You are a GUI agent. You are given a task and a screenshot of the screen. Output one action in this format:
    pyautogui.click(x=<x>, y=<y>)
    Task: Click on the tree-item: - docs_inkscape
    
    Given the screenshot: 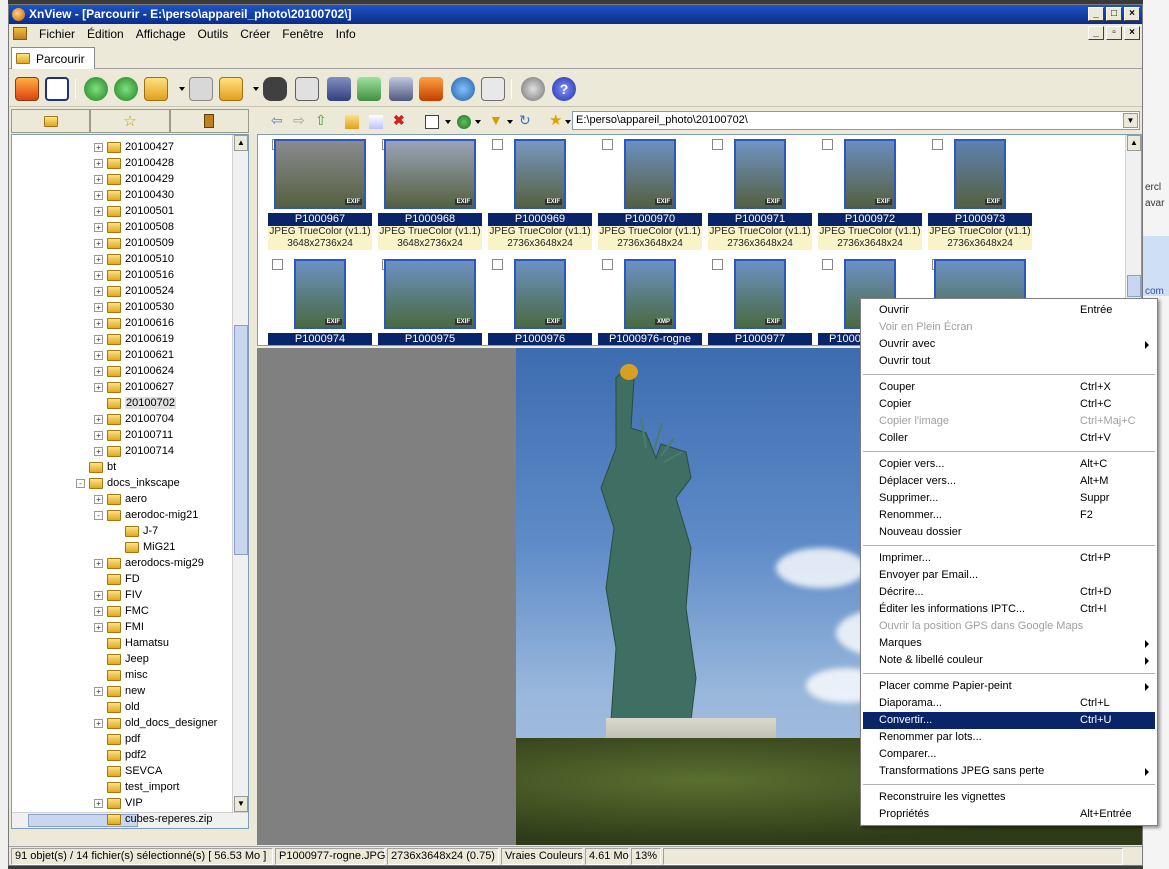 What is the action you would take?
    pyautogui.click(x=128, y=483)
    